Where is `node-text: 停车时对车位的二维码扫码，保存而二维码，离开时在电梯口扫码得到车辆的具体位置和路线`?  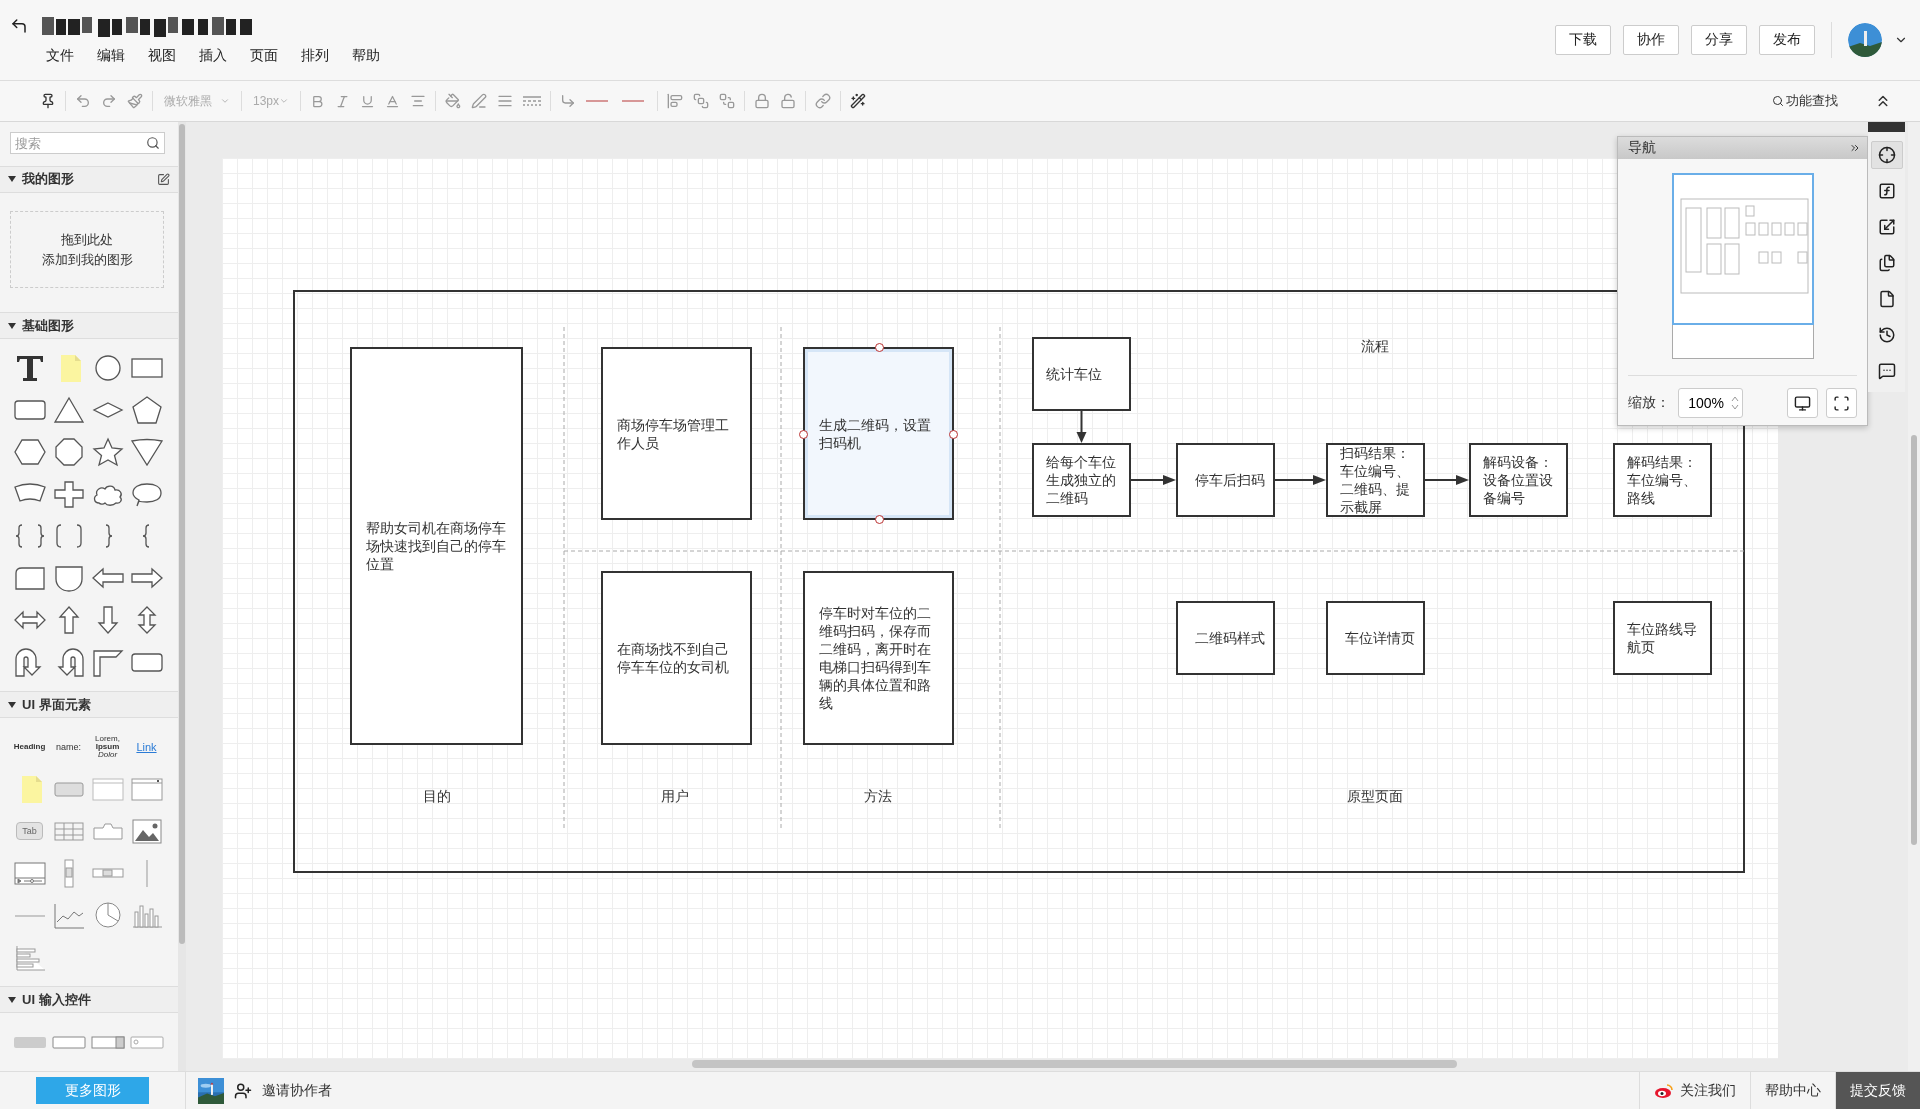
node-text: 停车时对车位的二维码扫码，保存而二维码，离开时在电梯口扫码得到车辆的具体位置和路线 is located at coordinates (875, 658).